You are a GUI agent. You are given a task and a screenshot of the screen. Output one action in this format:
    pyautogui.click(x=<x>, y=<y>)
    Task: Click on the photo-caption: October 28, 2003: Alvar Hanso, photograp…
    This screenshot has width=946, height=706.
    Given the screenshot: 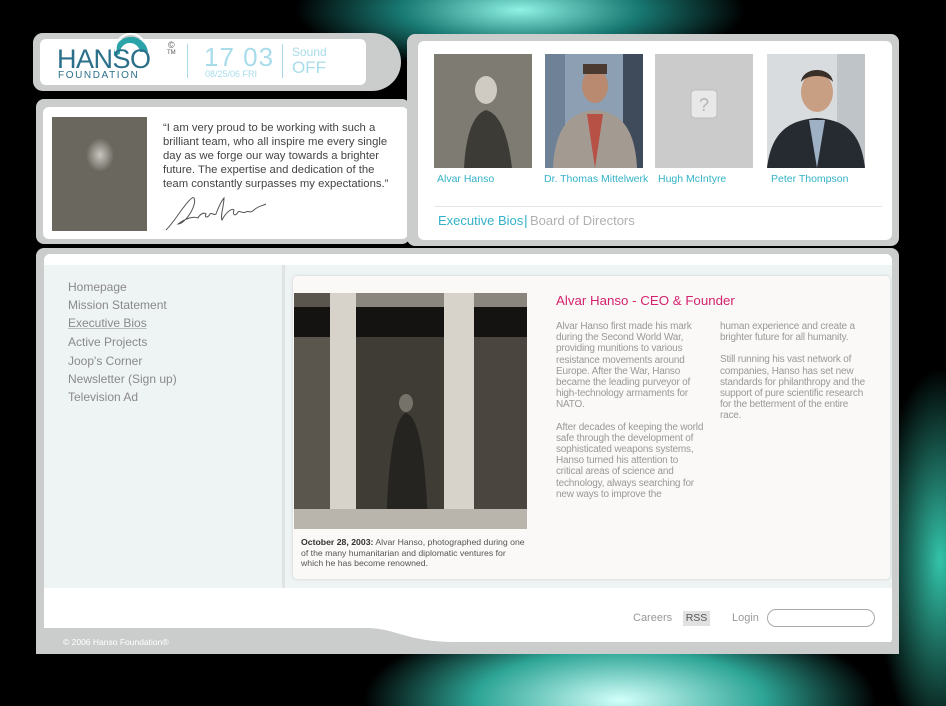 What is the action you would take?
    pyautogui.click(x=414, y=553)
    